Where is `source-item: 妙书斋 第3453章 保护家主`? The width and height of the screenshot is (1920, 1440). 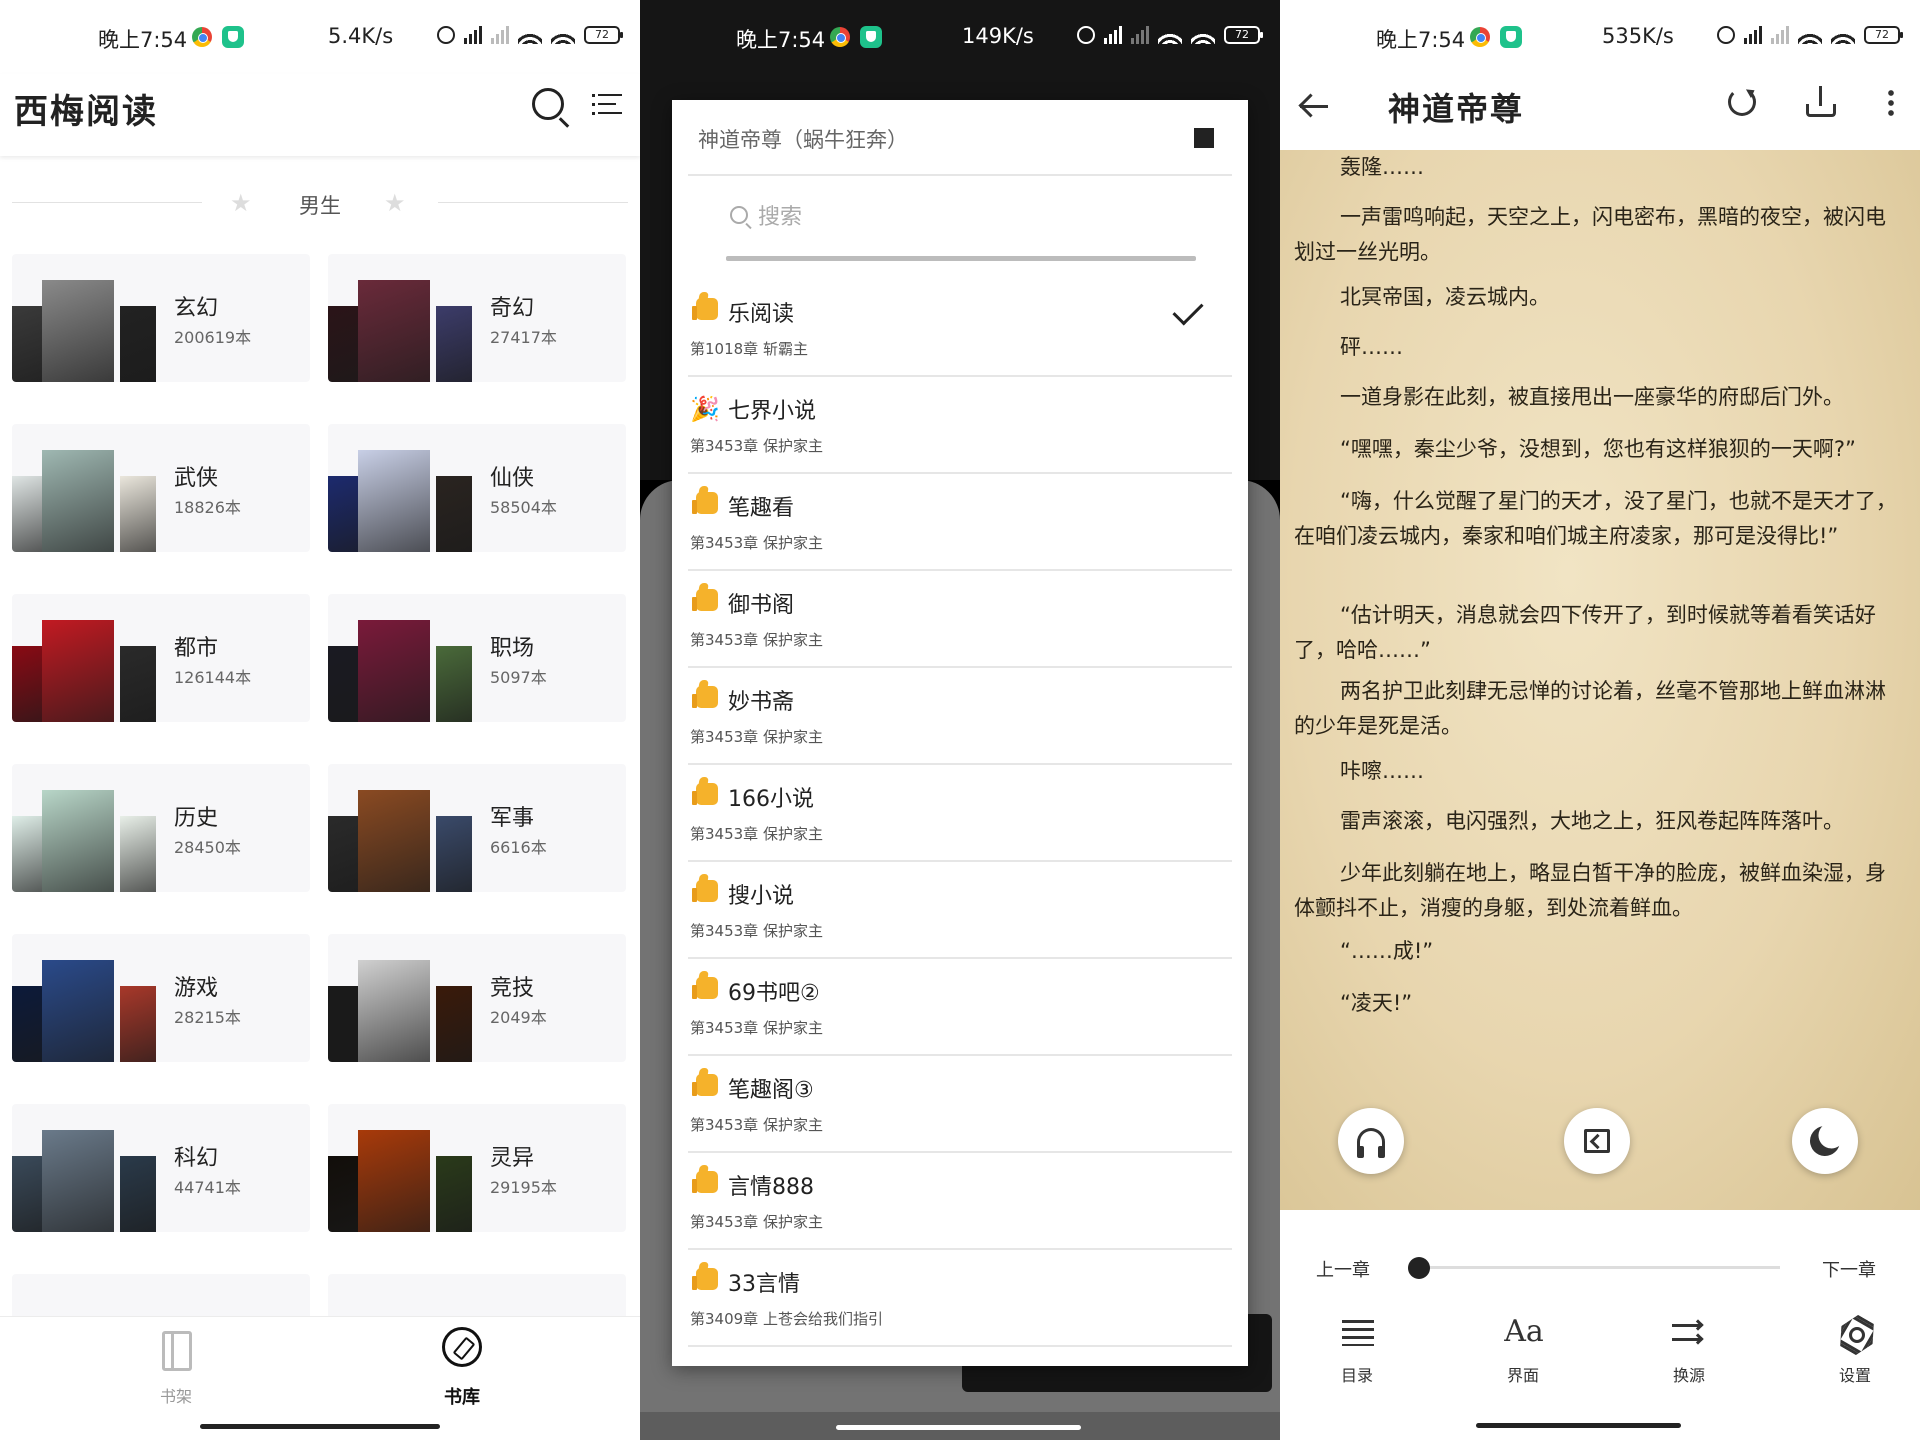
source-item: 妙书斋 第3453章 保护家主 is located at coordinates (960, 716).